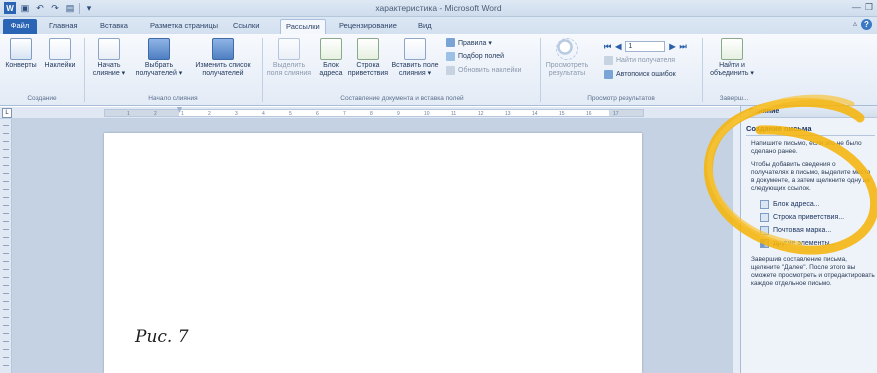  What do you see at coordinates (616, 114) in the screenshot?
I see `ruler-tick-label: 17` at bounding box center [616, 114].